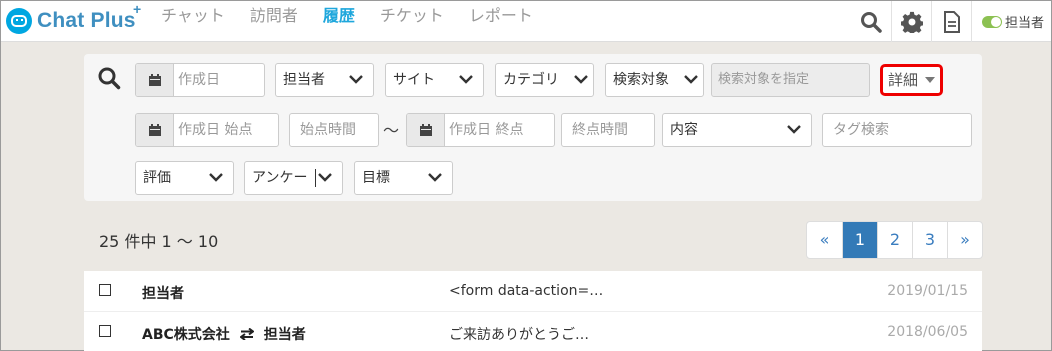 The width and height of the screenshot is (1052, 351). Describe the element at coordinates (903, 80) in the screenshot. I see `detail-button-label: 詳細` at that location.